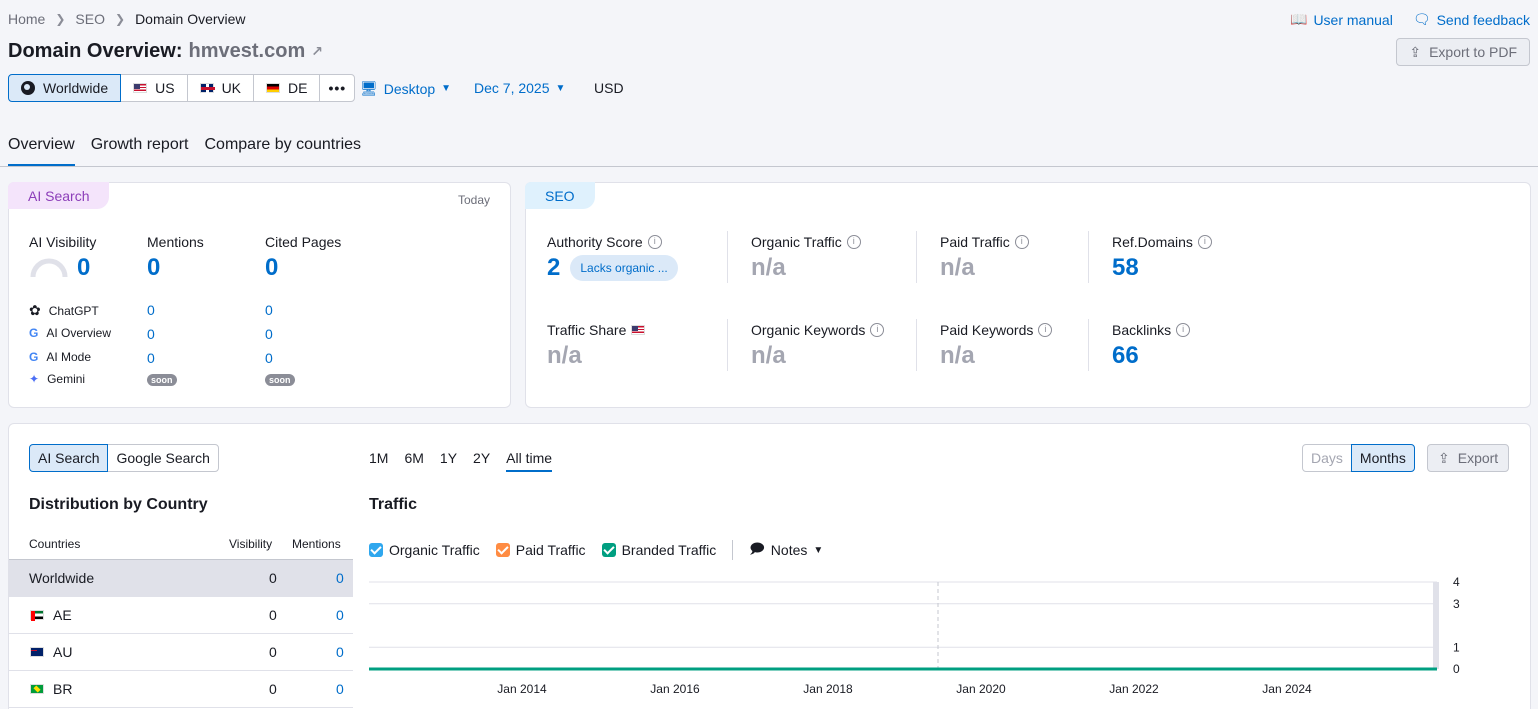 The image size is (1538, 709). Describe the element at coordinates (269, 334) in the screenshot. I see `ai-overview-cited: 0` at that location.